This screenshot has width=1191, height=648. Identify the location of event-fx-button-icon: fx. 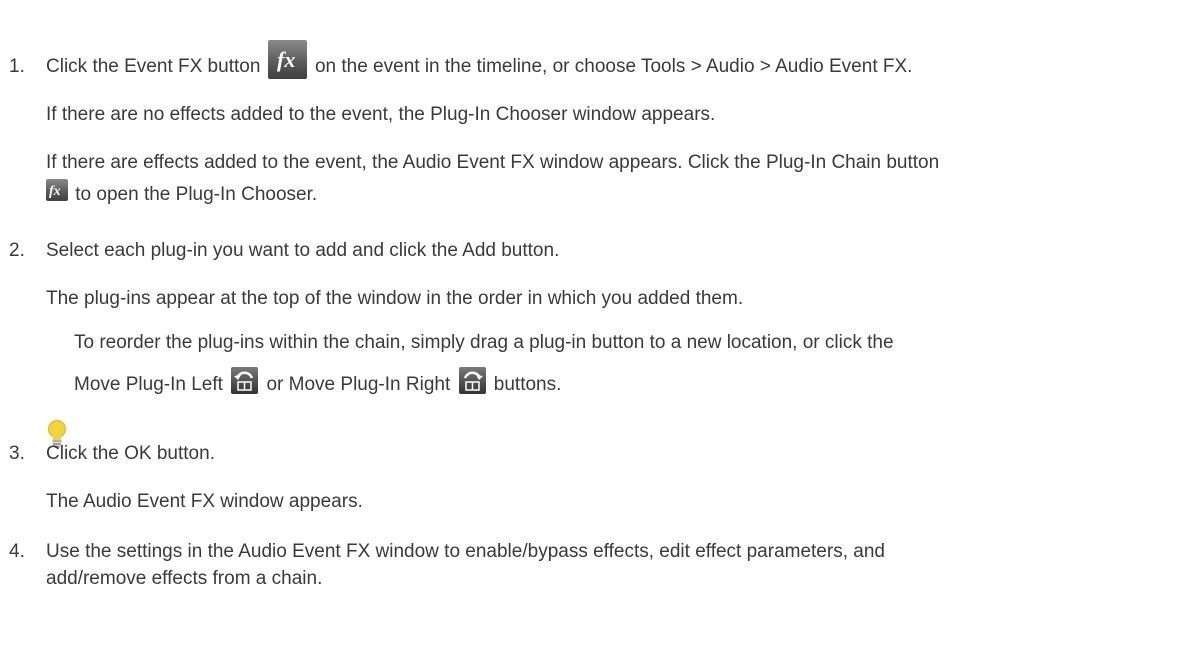
(287, 60).